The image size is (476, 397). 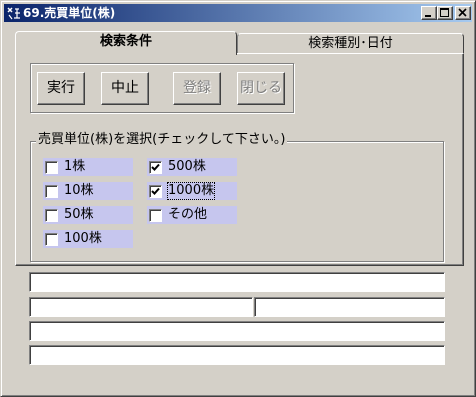 What do you see at coordinates (79, 214) in the screenshot?
I see `checkbox-label: 50株` at bounding box center [79, 214].